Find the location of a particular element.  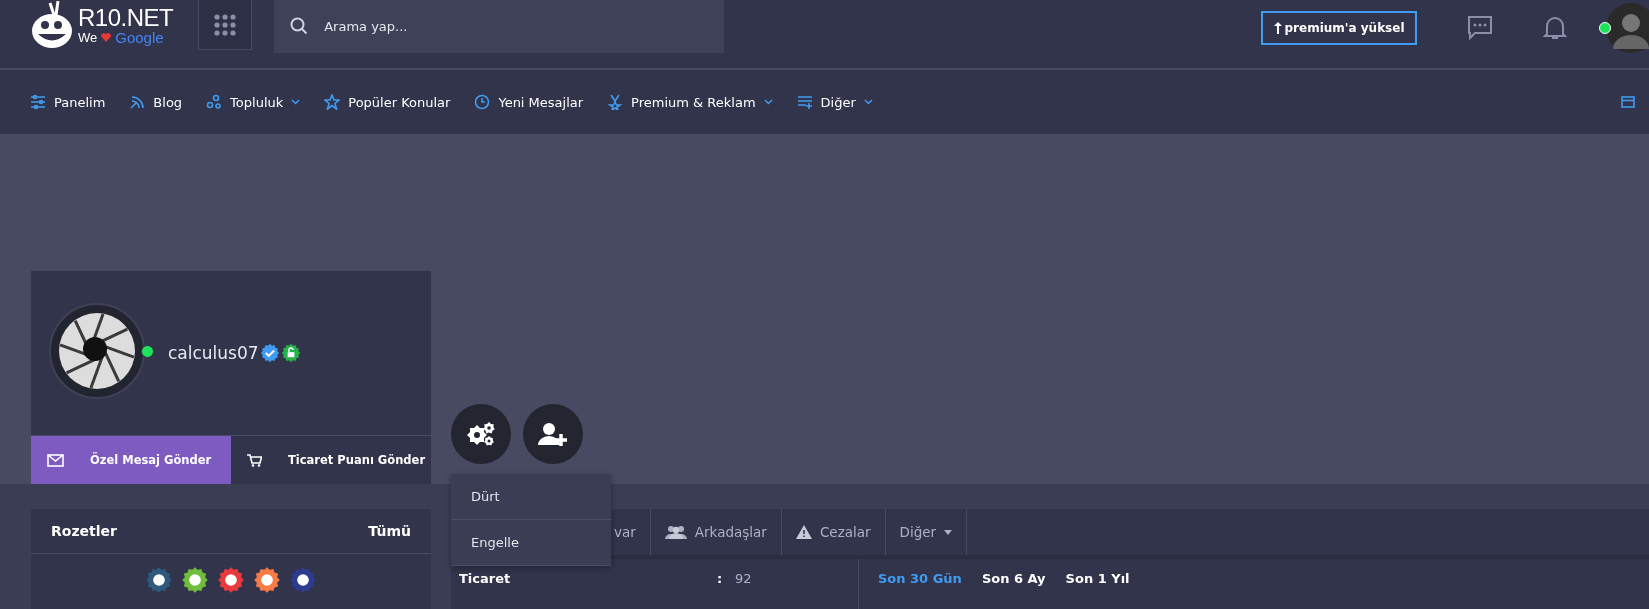

sliders-icon is located at coordinates (38, 102).